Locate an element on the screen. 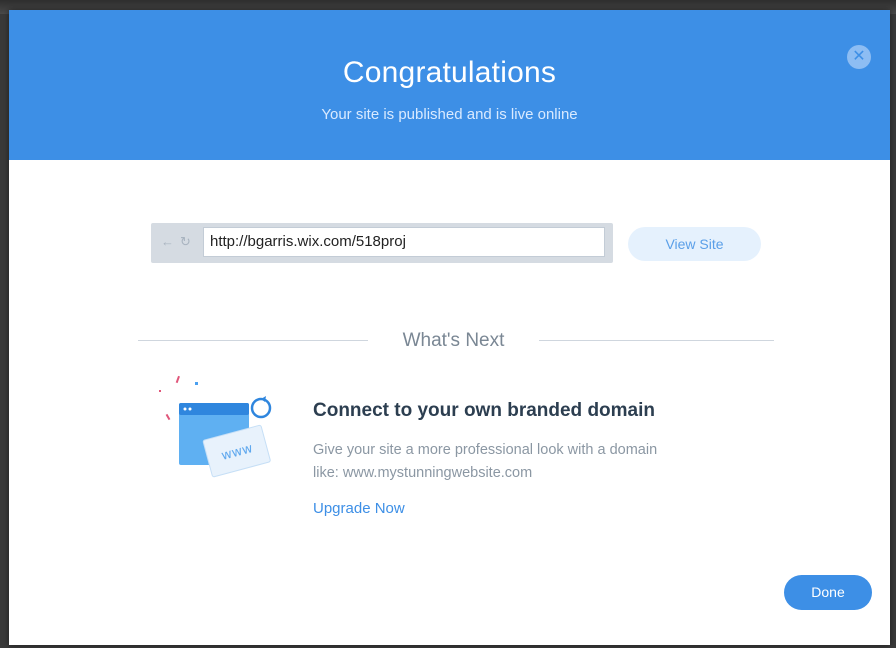  done-button: Done is located at coordinates (828, 592).